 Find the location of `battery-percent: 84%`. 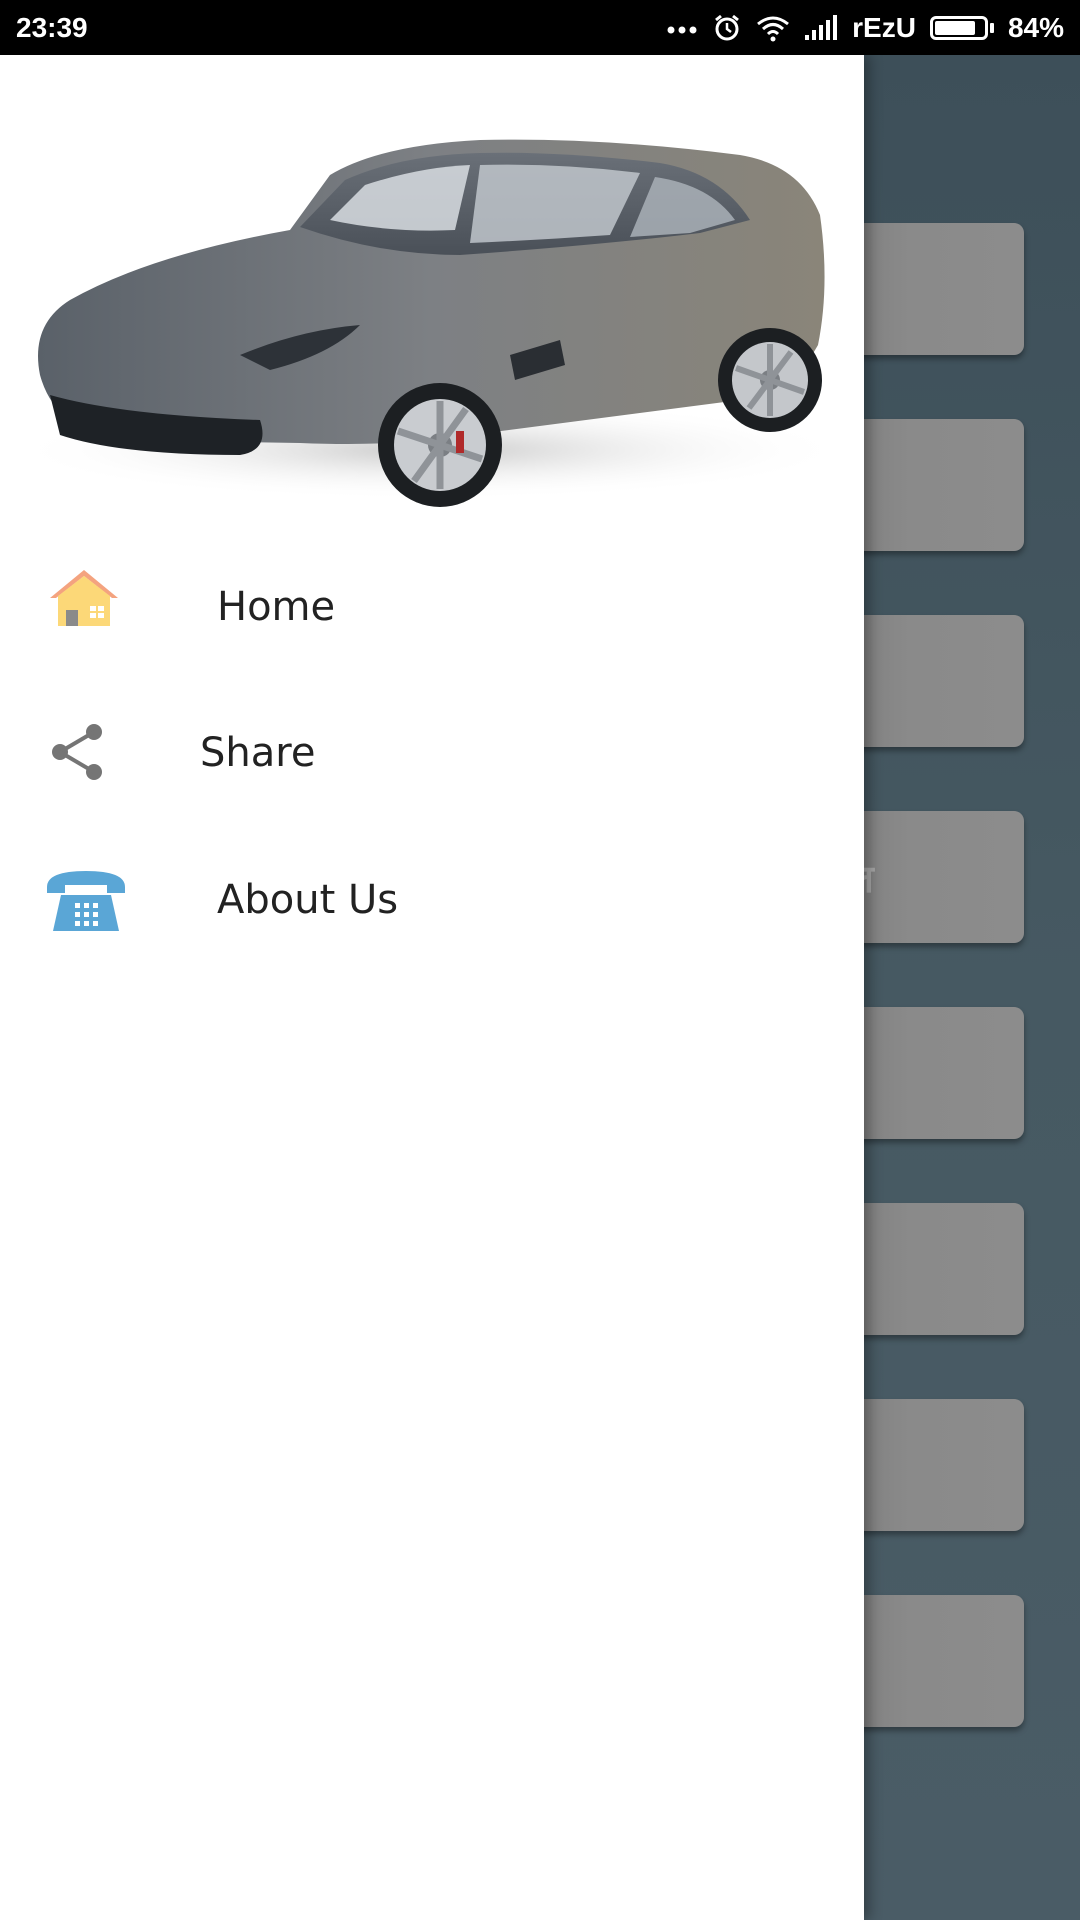

battery-percent: 84% is located at coordinates (1035, 27).